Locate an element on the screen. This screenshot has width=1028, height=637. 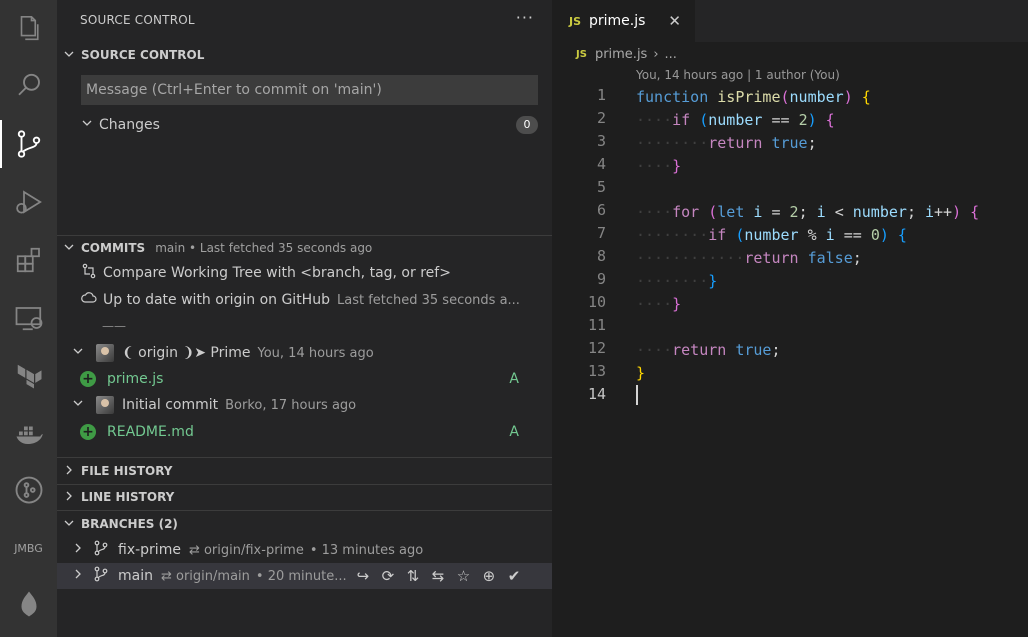
file-status: A is located at coordinates (514, 379).